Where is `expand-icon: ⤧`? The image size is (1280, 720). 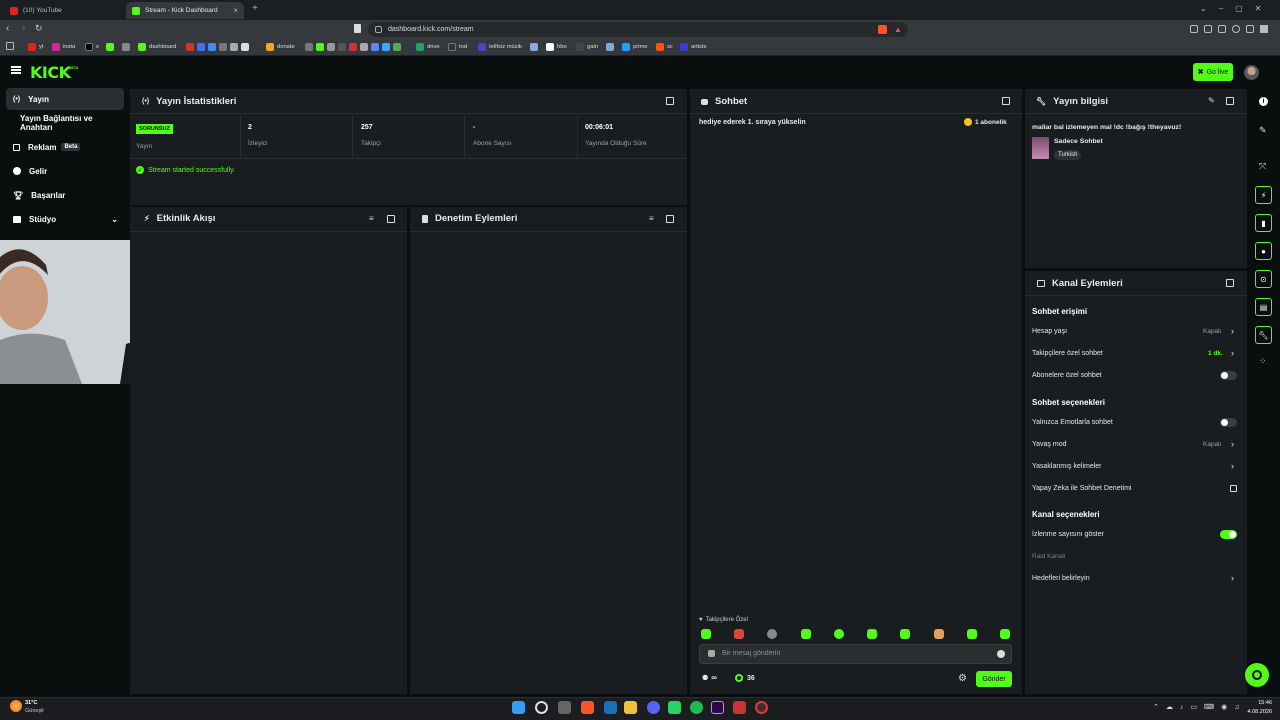 expand-icon: ⤧ is located at coordinates (1262, 166).